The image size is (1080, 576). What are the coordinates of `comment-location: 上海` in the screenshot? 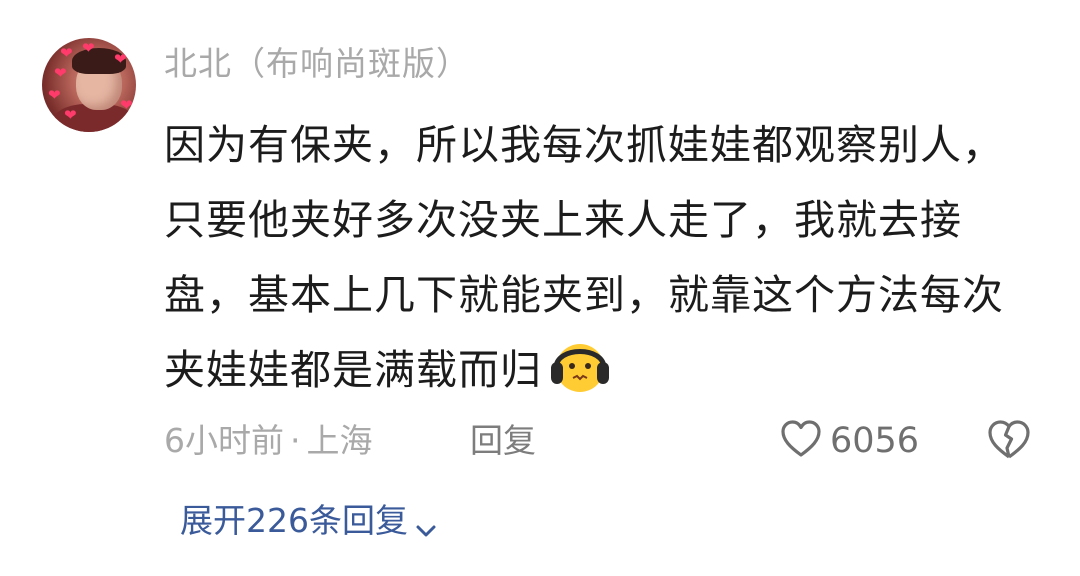 It's located at (339, 440).